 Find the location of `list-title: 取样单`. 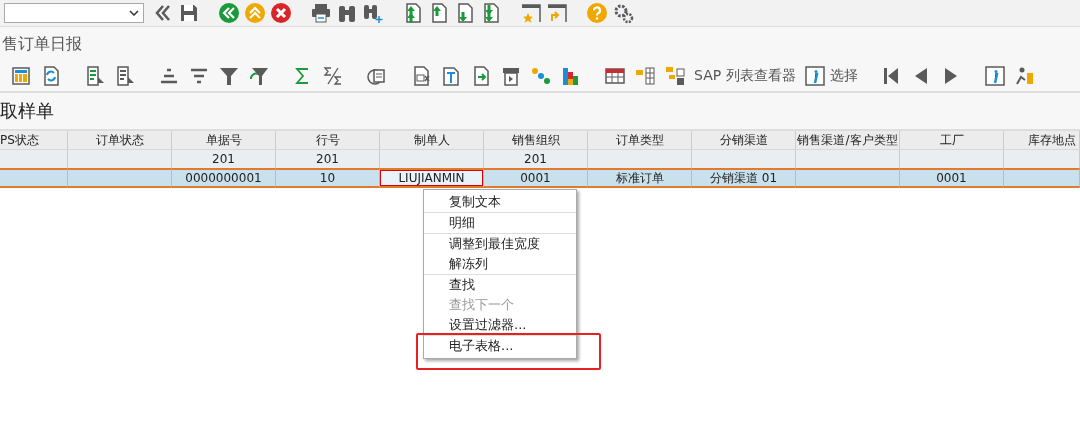

list-title: 取样单 is located at coordinates (27, 111).